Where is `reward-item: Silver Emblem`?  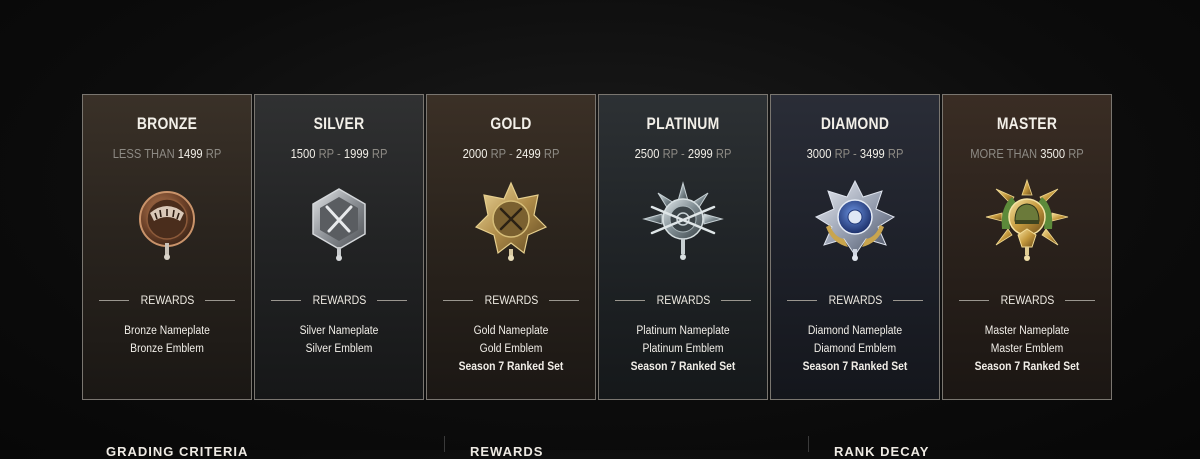
reward-item: Silver Emblem is located at coordinates (339, 349).